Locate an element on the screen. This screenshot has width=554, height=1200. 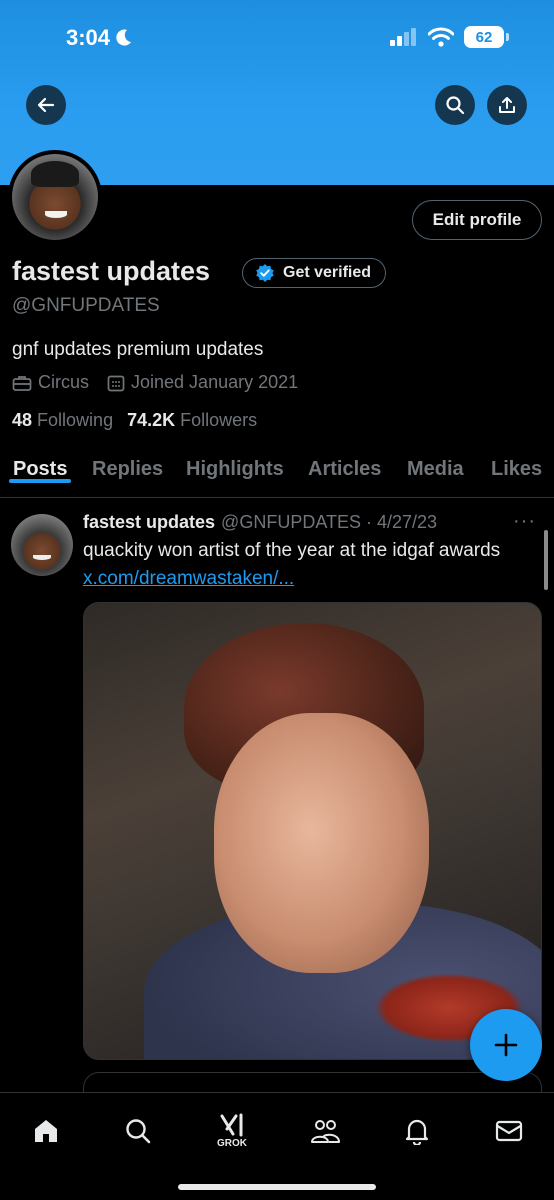
edit-profile-button: Edit profile is located at coordinates (477, 220).